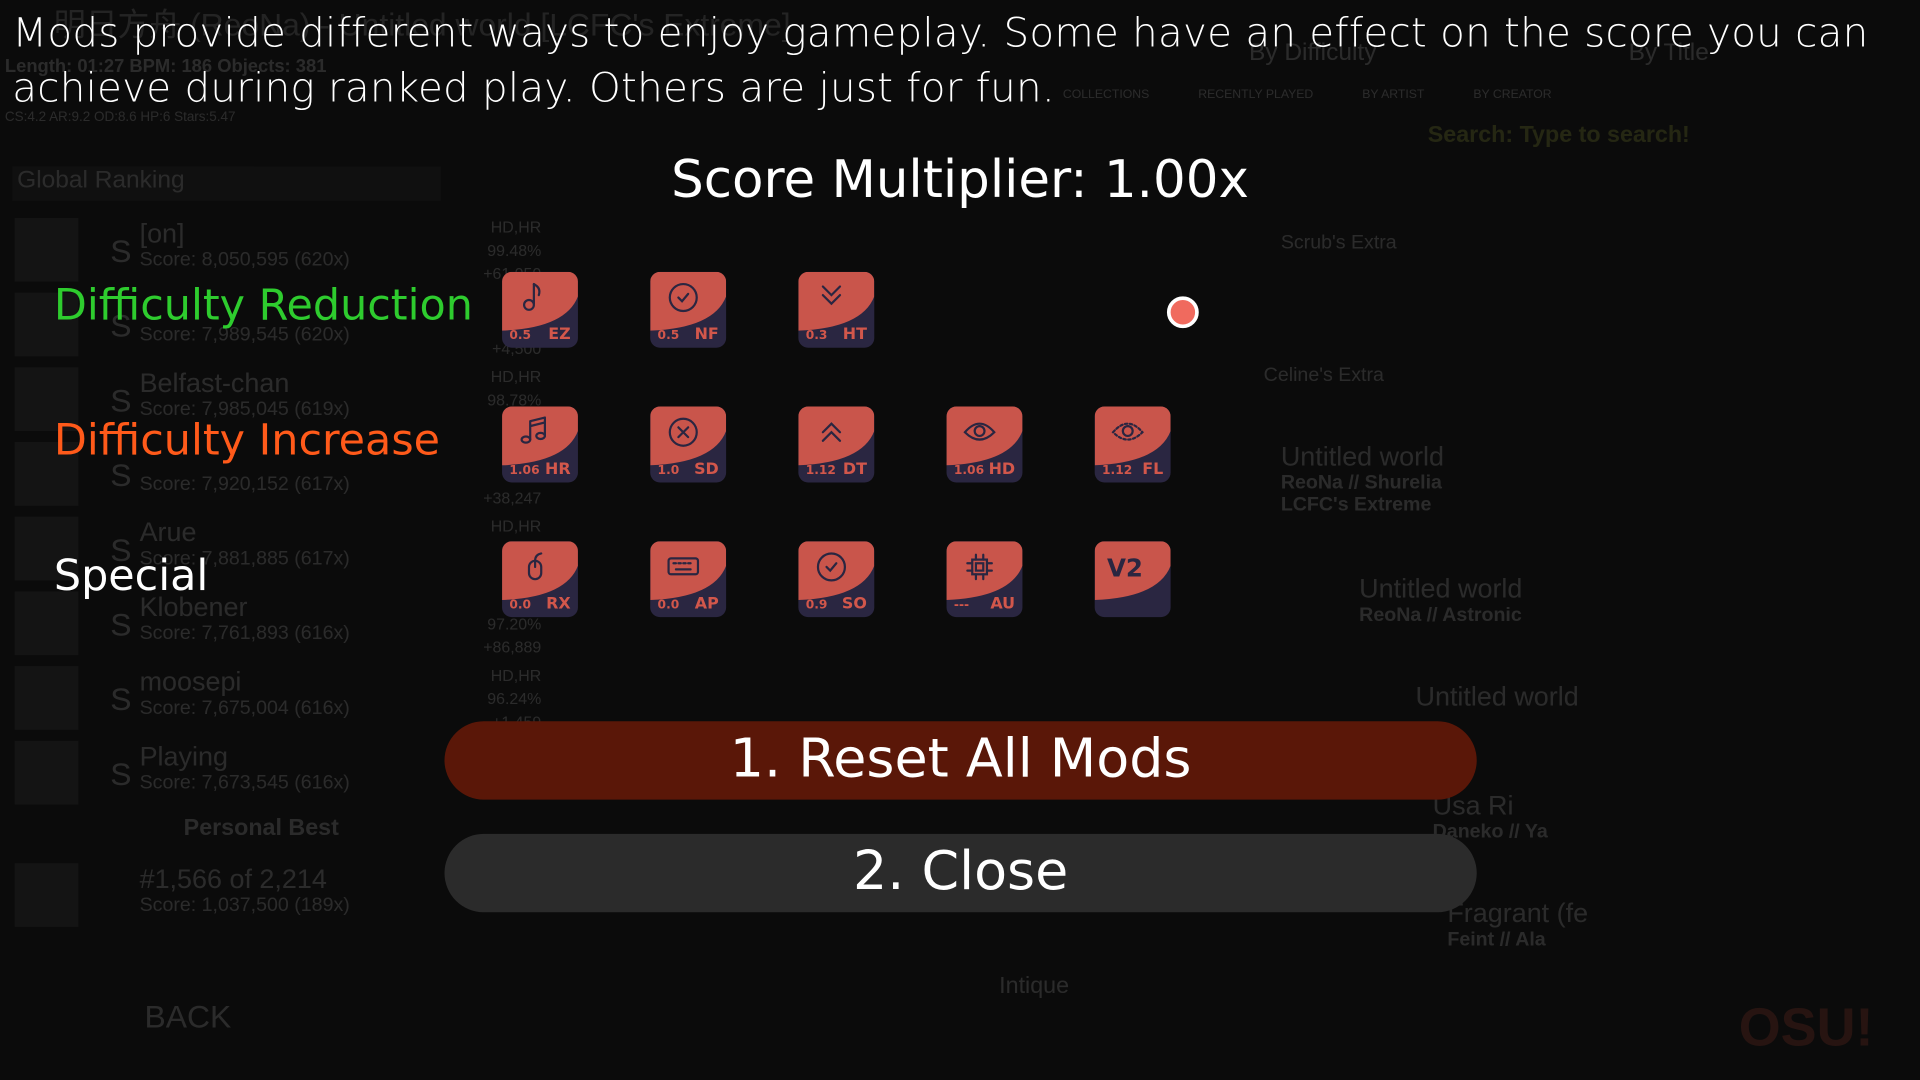 This screenshot has height=1080, width=1920. Describe the element at coordinates (1003, 604) in the screenshot. I see `mod-abbreviation: AU` at that location.